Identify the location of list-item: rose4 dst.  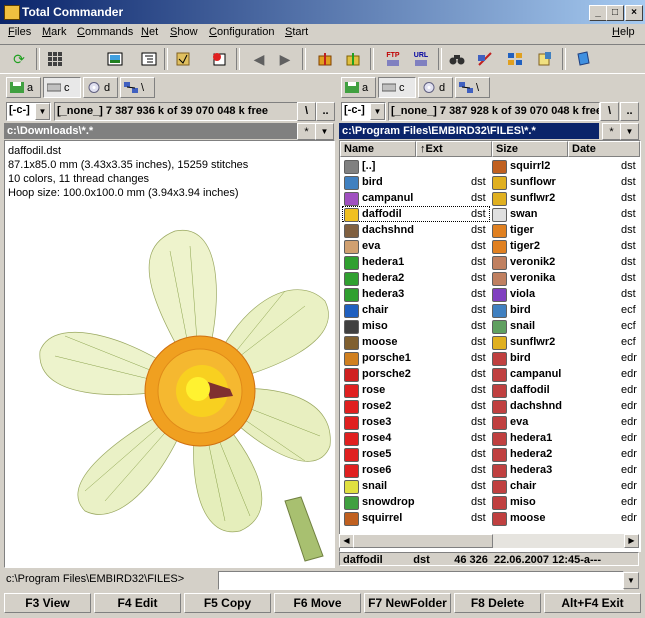
(416, 438).